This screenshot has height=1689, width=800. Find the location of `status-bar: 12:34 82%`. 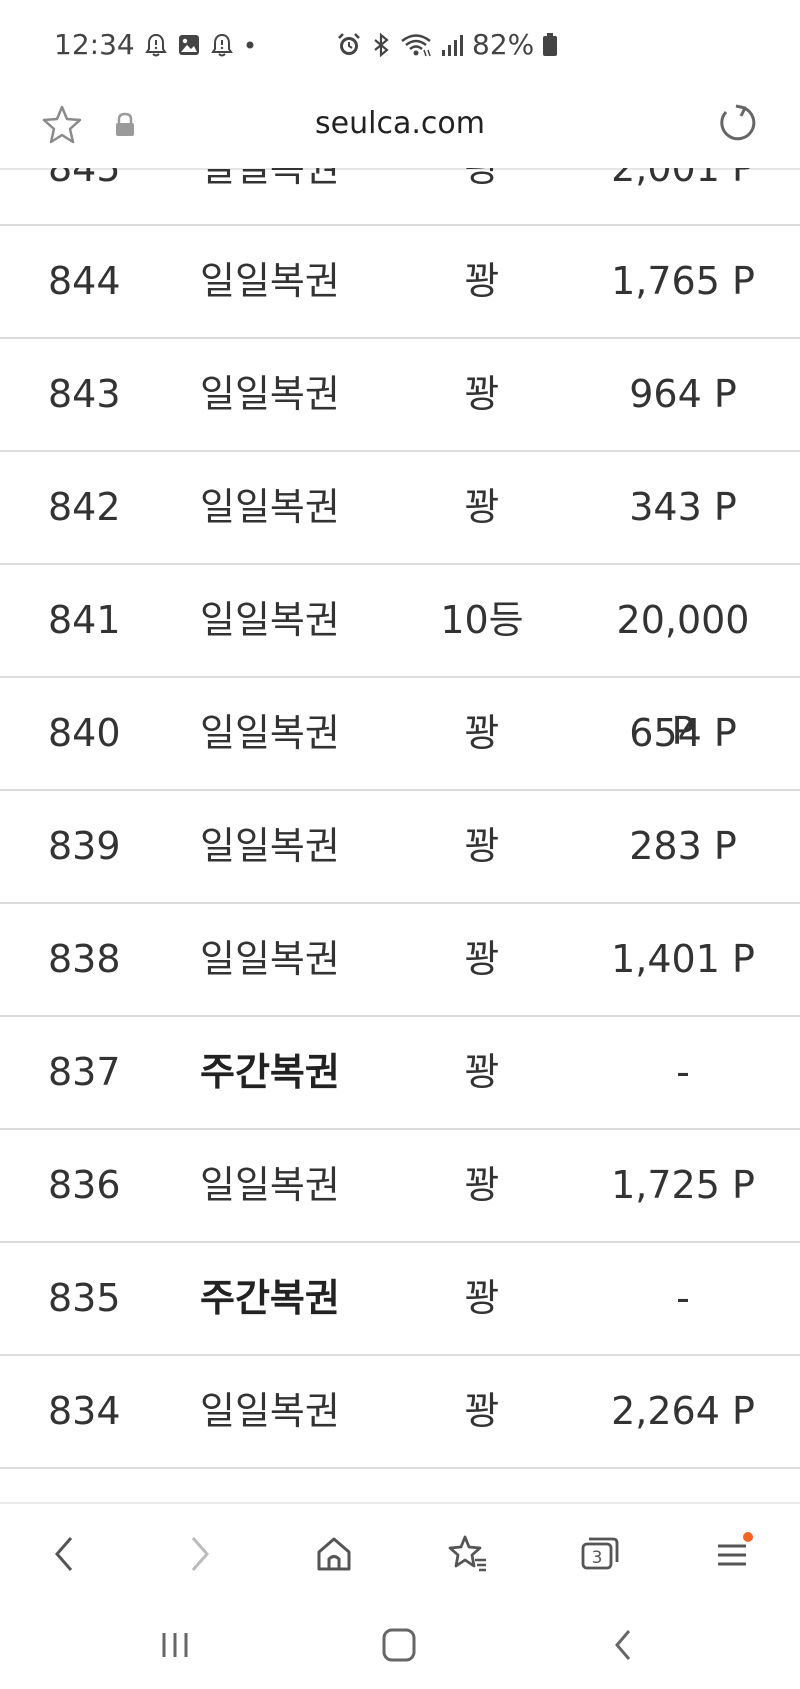

status-bar: 12:34 82% is located at coordinates (400, 46).